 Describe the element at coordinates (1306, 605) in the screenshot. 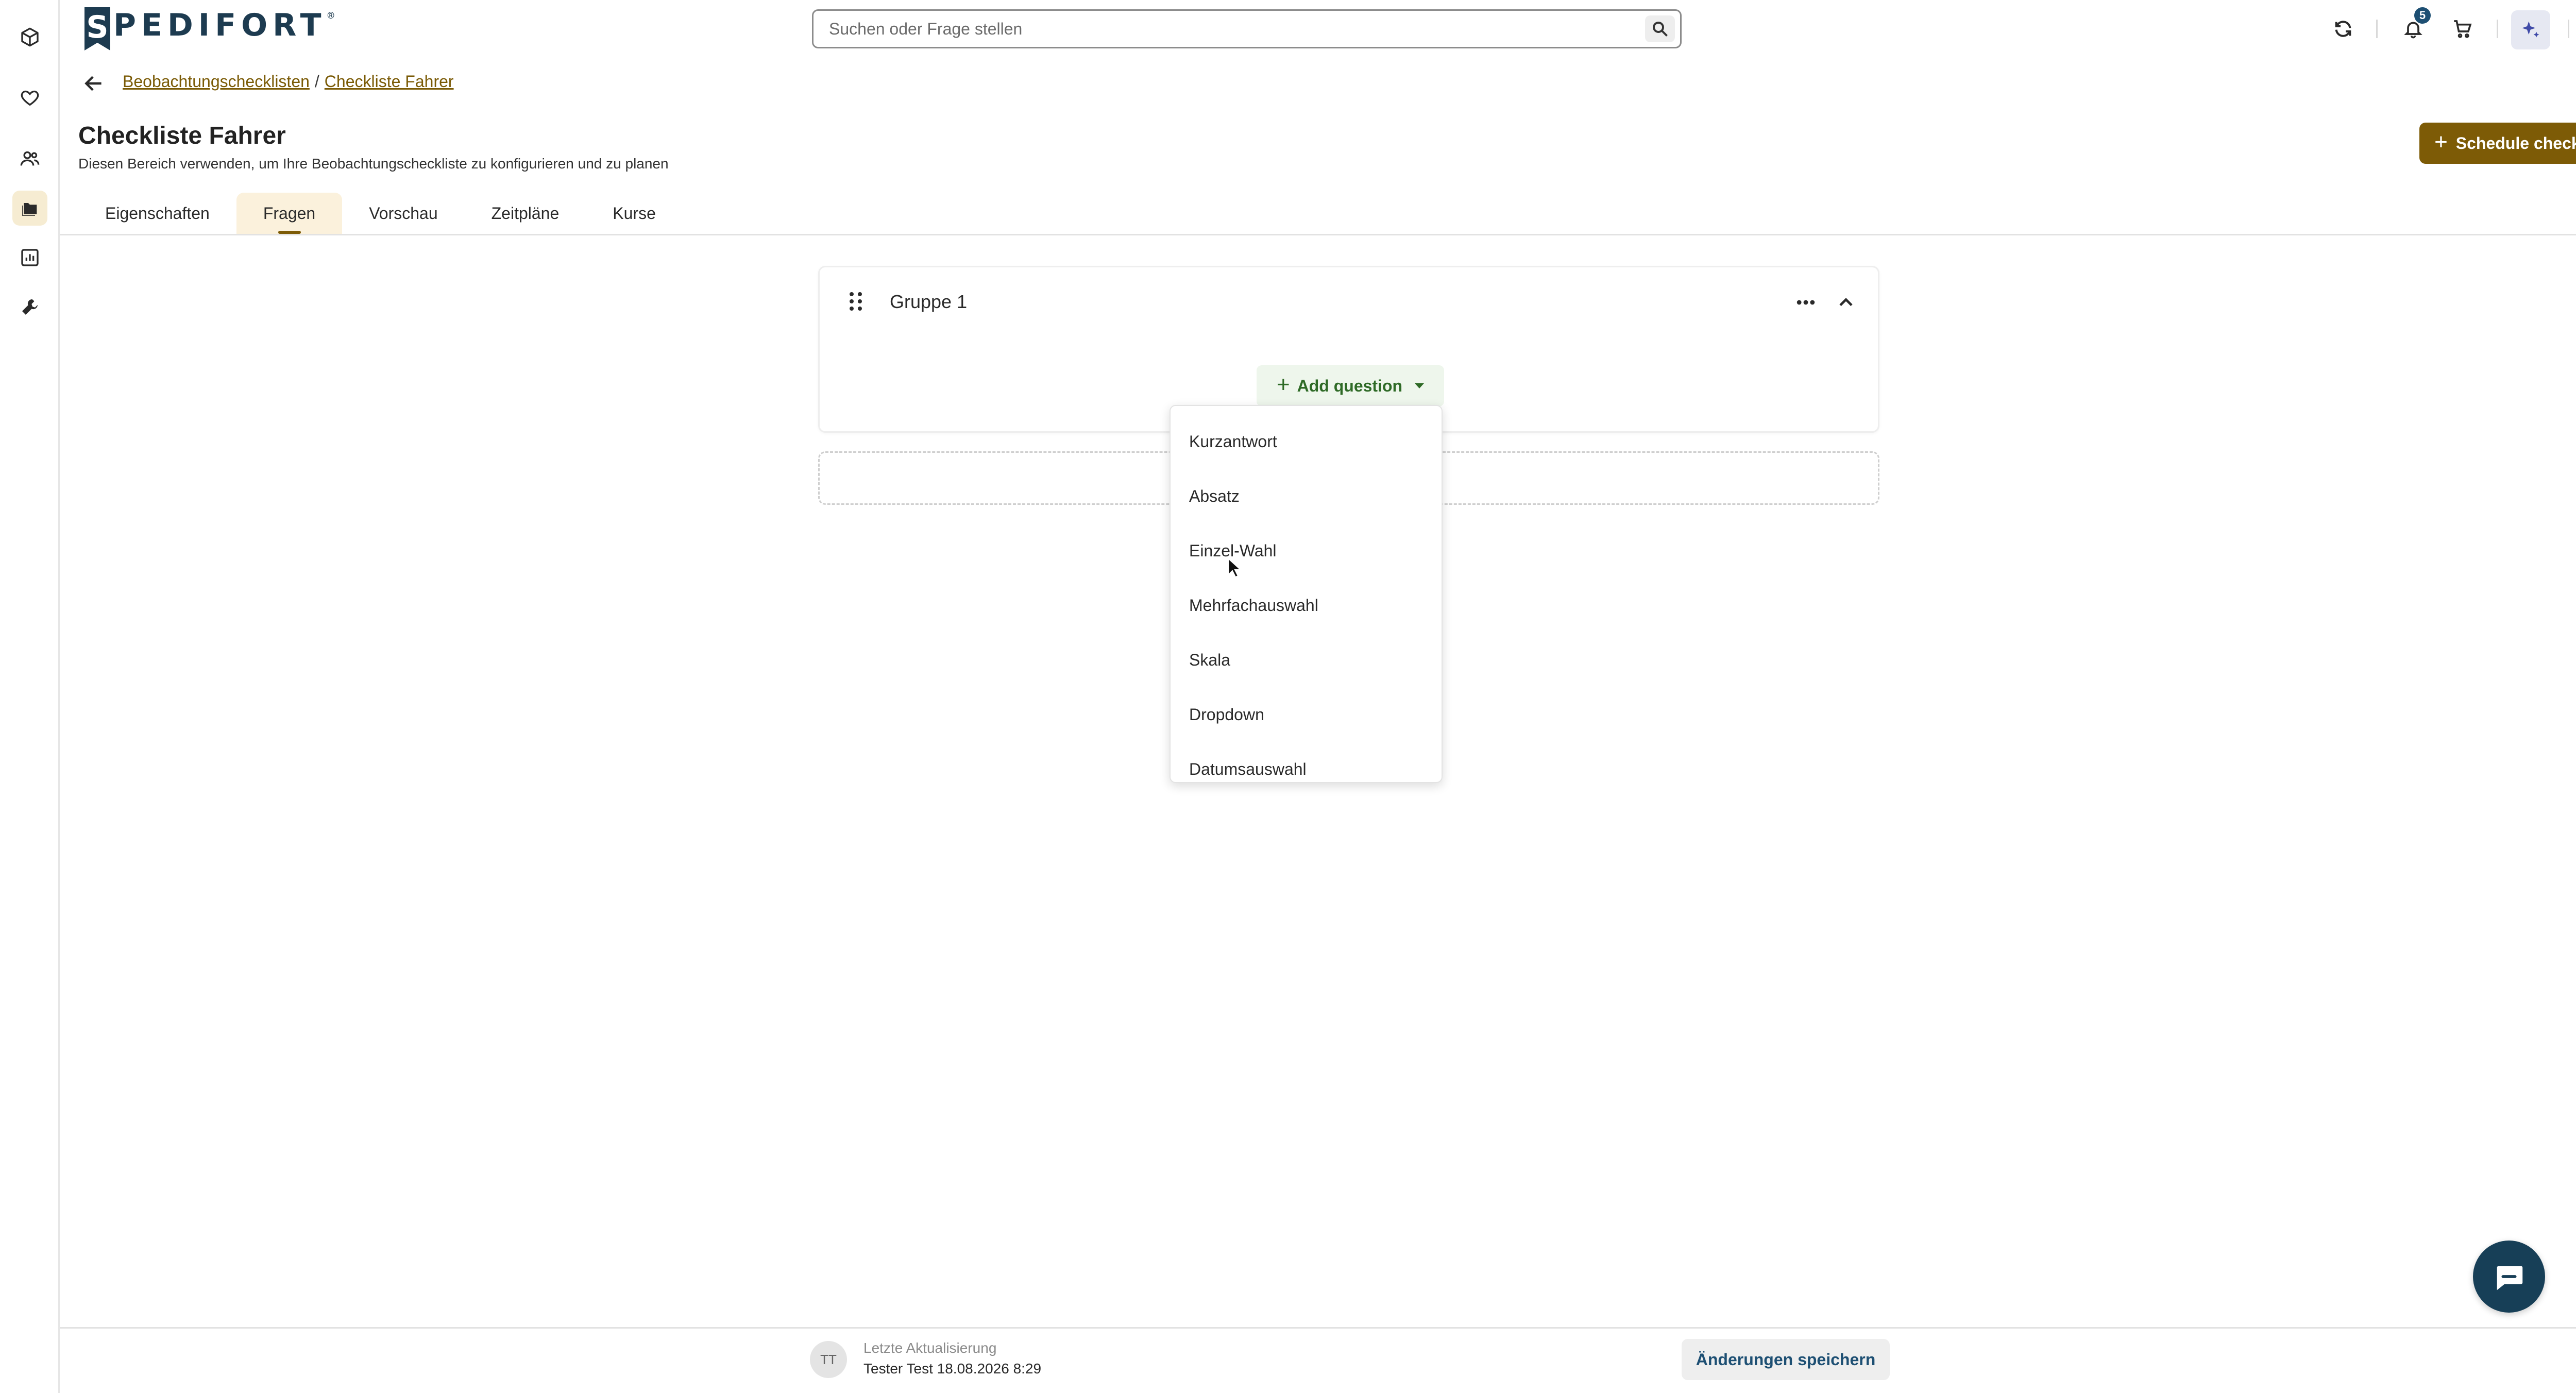

I see `menu-item-multiple-choice: Mehrfachauswahl` at that location.